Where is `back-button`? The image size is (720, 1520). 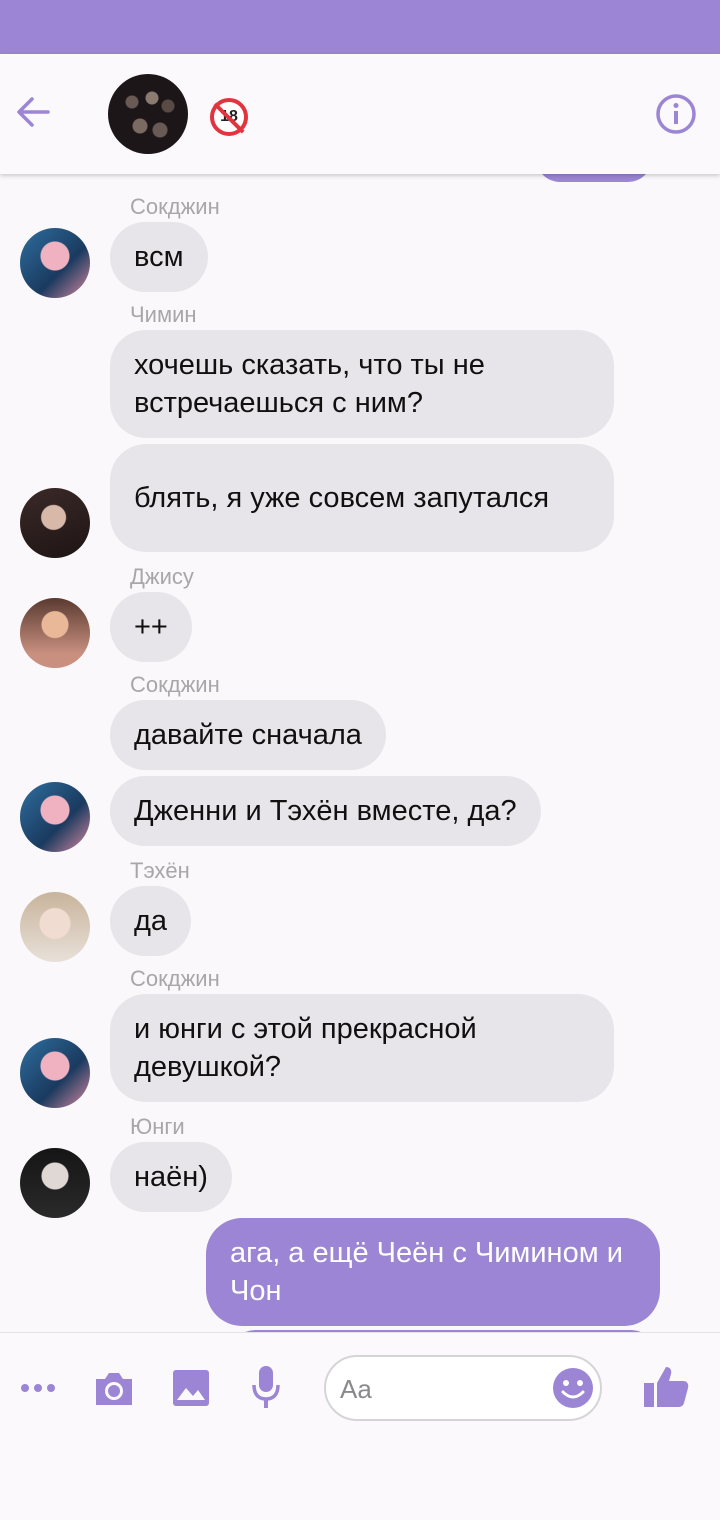
back-button is located at coordinates (34, 112).